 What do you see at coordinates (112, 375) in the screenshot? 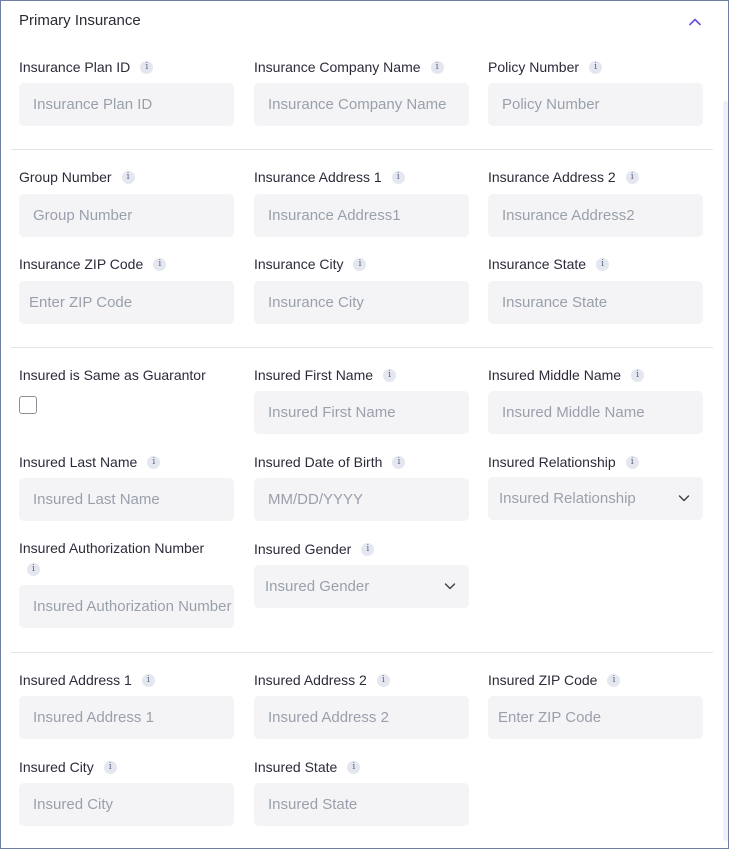
I see `label: Insured is Same as Guarantor` at bounding box center [112, 375].